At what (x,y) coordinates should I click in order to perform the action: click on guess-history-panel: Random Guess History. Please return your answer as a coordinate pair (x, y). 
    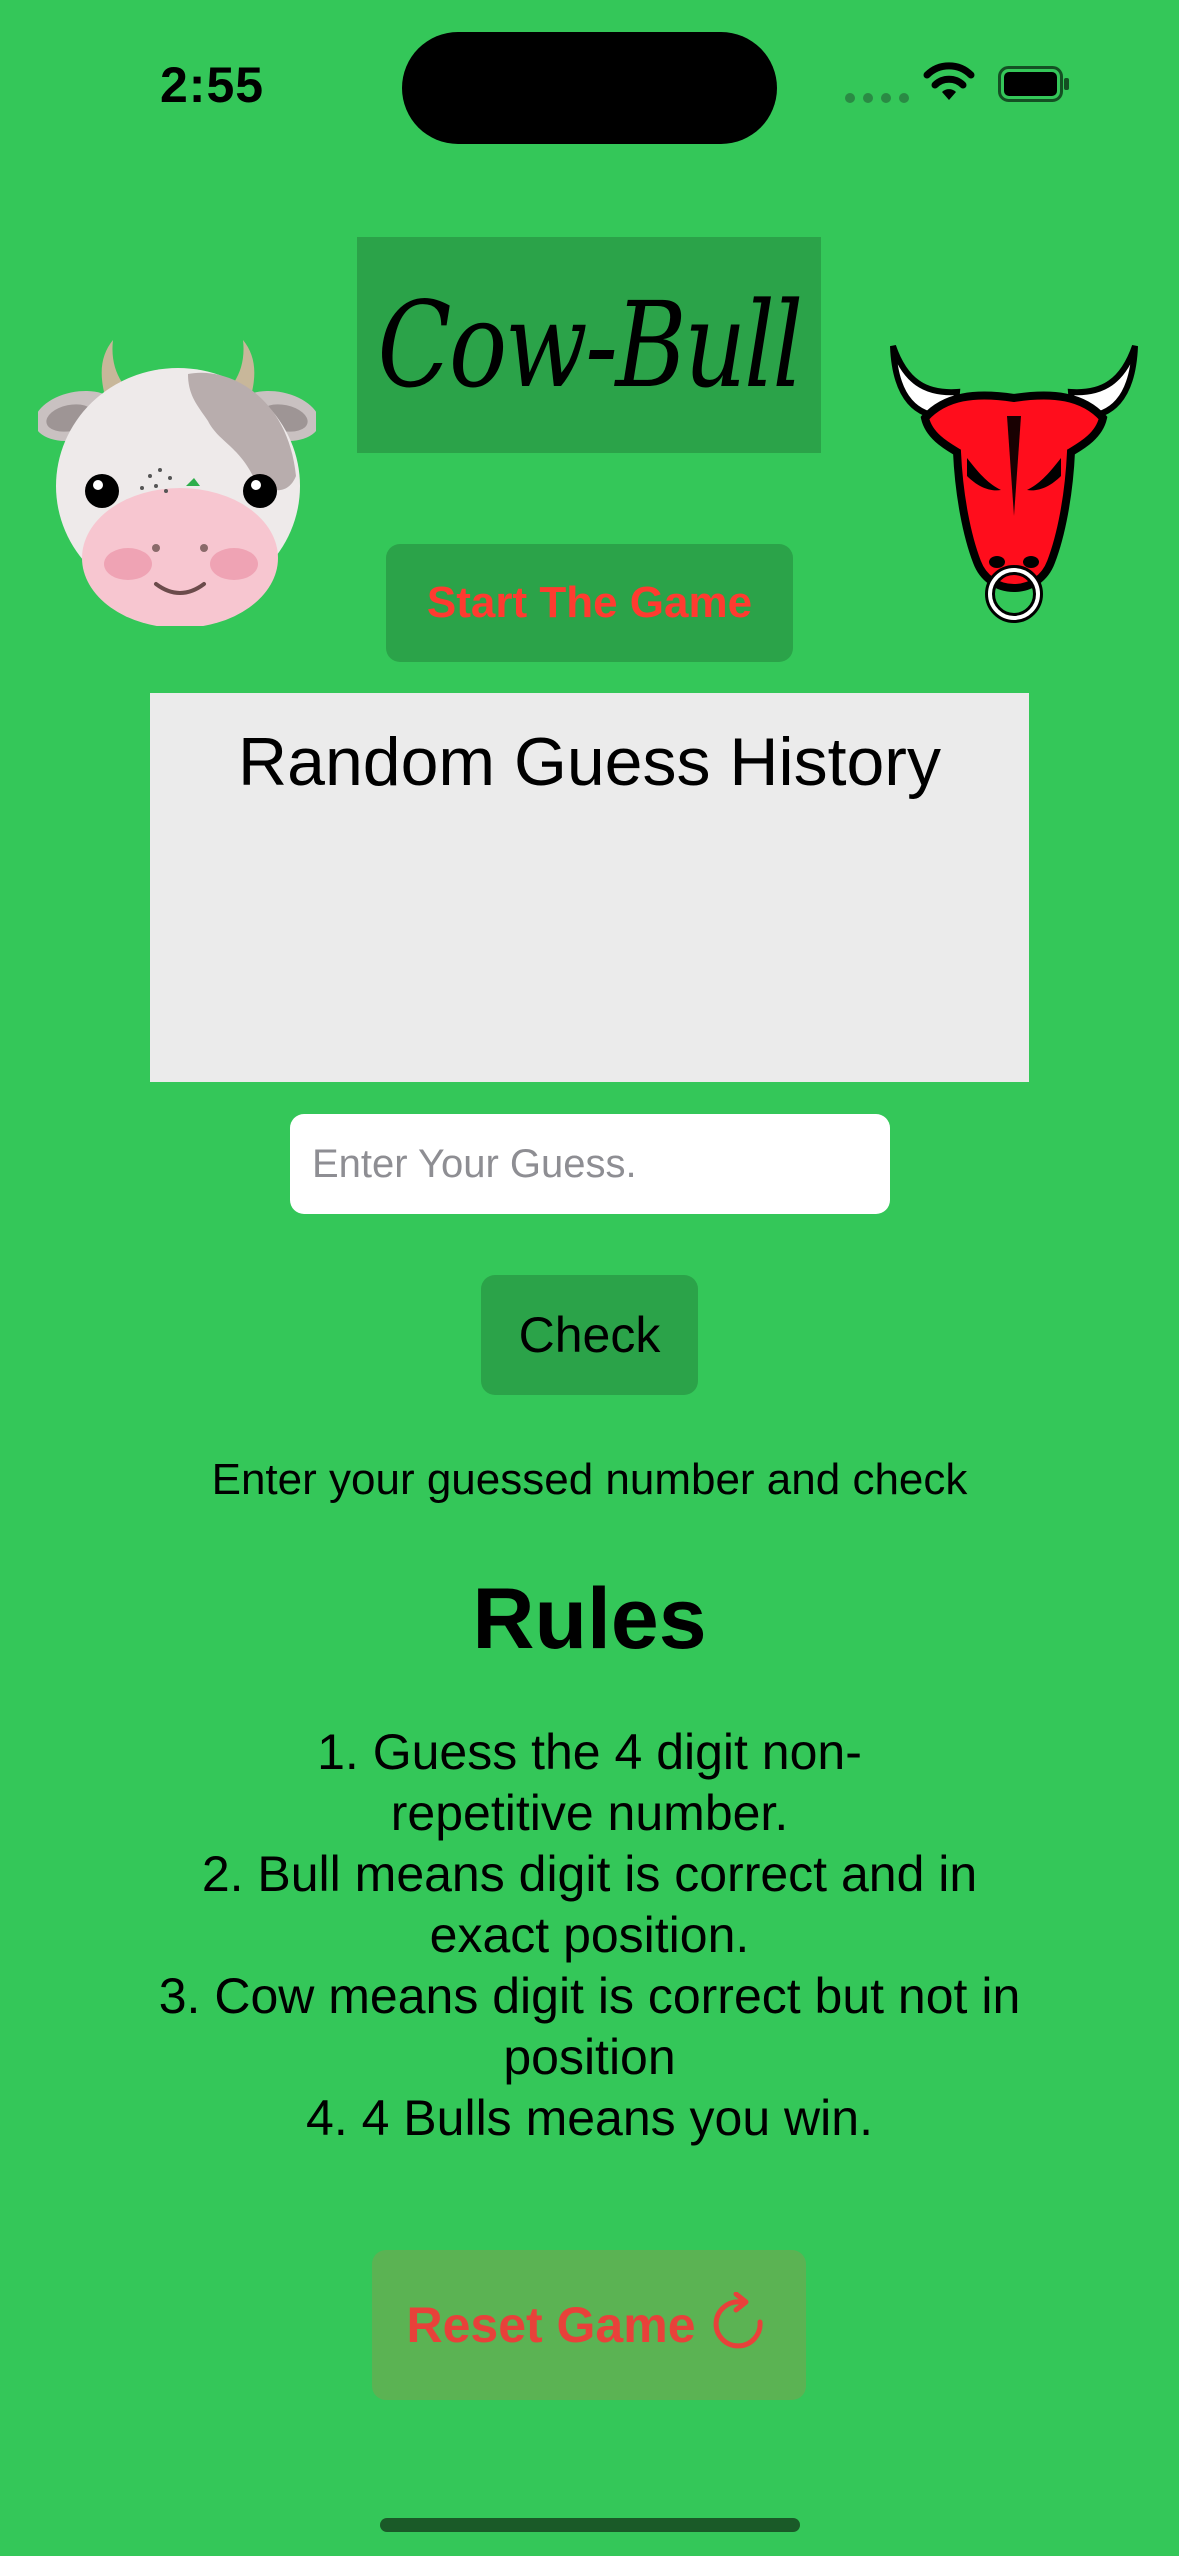
    Looking at the image, I should click on (589, 887).